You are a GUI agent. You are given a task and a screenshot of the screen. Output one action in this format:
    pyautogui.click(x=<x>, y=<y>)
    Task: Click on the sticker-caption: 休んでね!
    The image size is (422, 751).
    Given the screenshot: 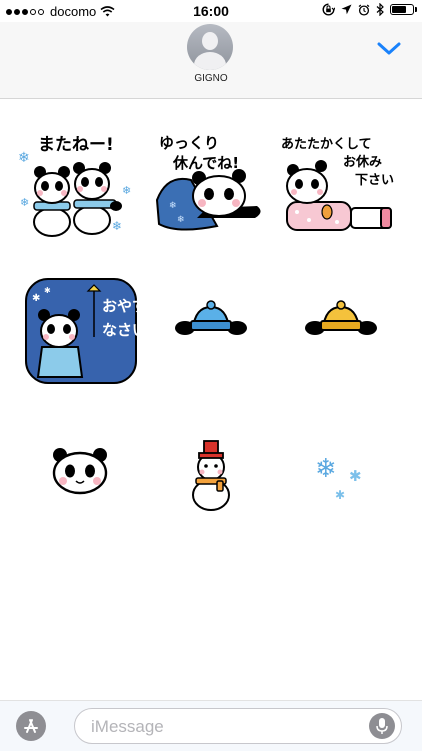 What is the action you would take?
    pyautogui.click(x=205, y=163)
    